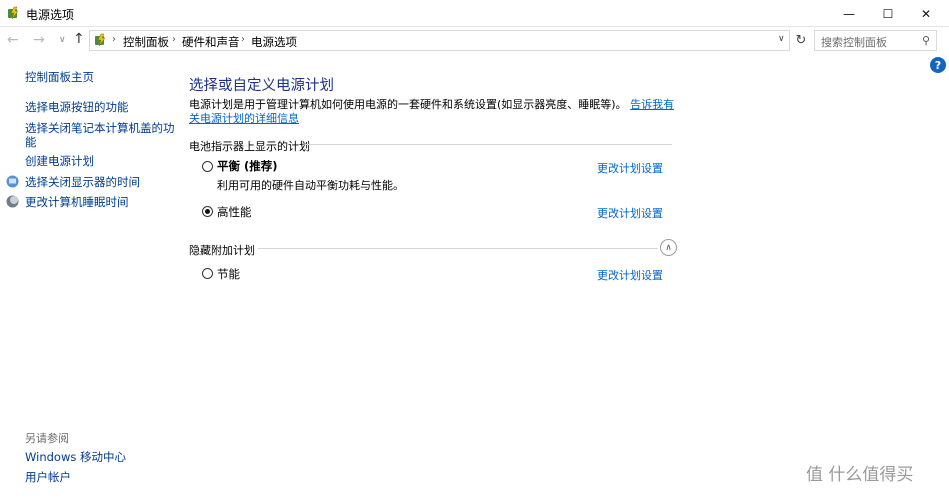  I want to click on battery-group-title: 电池指示器上显示的计划, so click(249, 146).